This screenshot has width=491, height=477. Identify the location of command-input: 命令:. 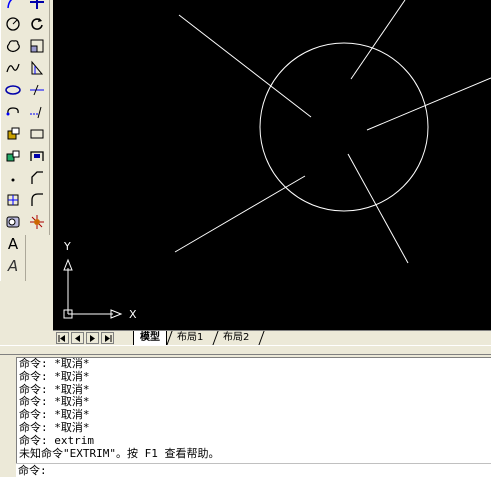
(253, 470).